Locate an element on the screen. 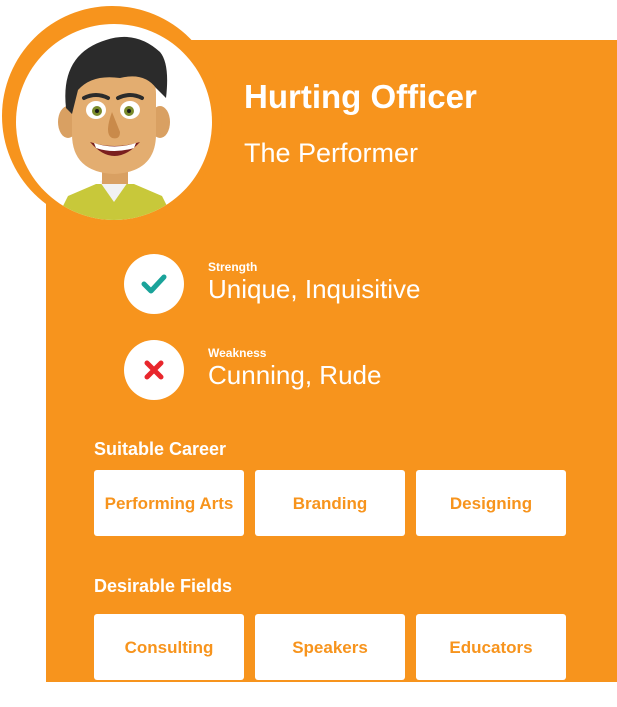 The width and height of the screenshot is (617, 707). weakness-badge is located at coordinates (154, 370).